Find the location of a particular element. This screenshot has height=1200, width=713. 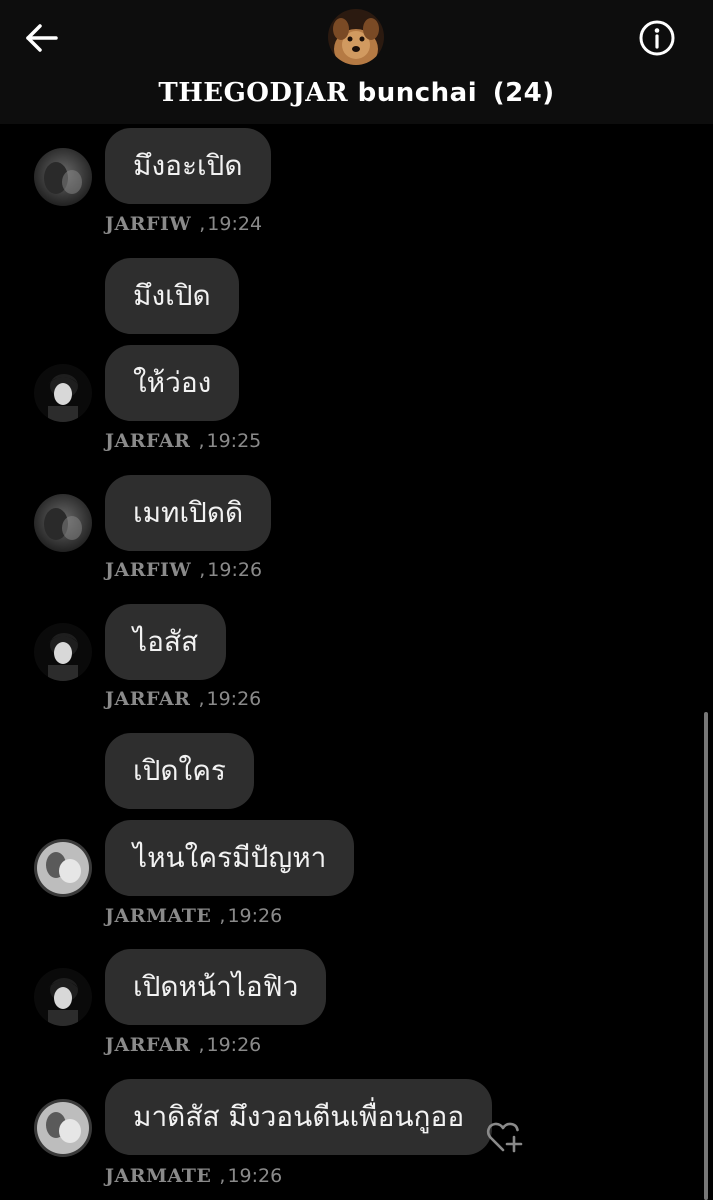

message-bubble: ไหนใครมีปัญหา is located at coordinates (230, 858).